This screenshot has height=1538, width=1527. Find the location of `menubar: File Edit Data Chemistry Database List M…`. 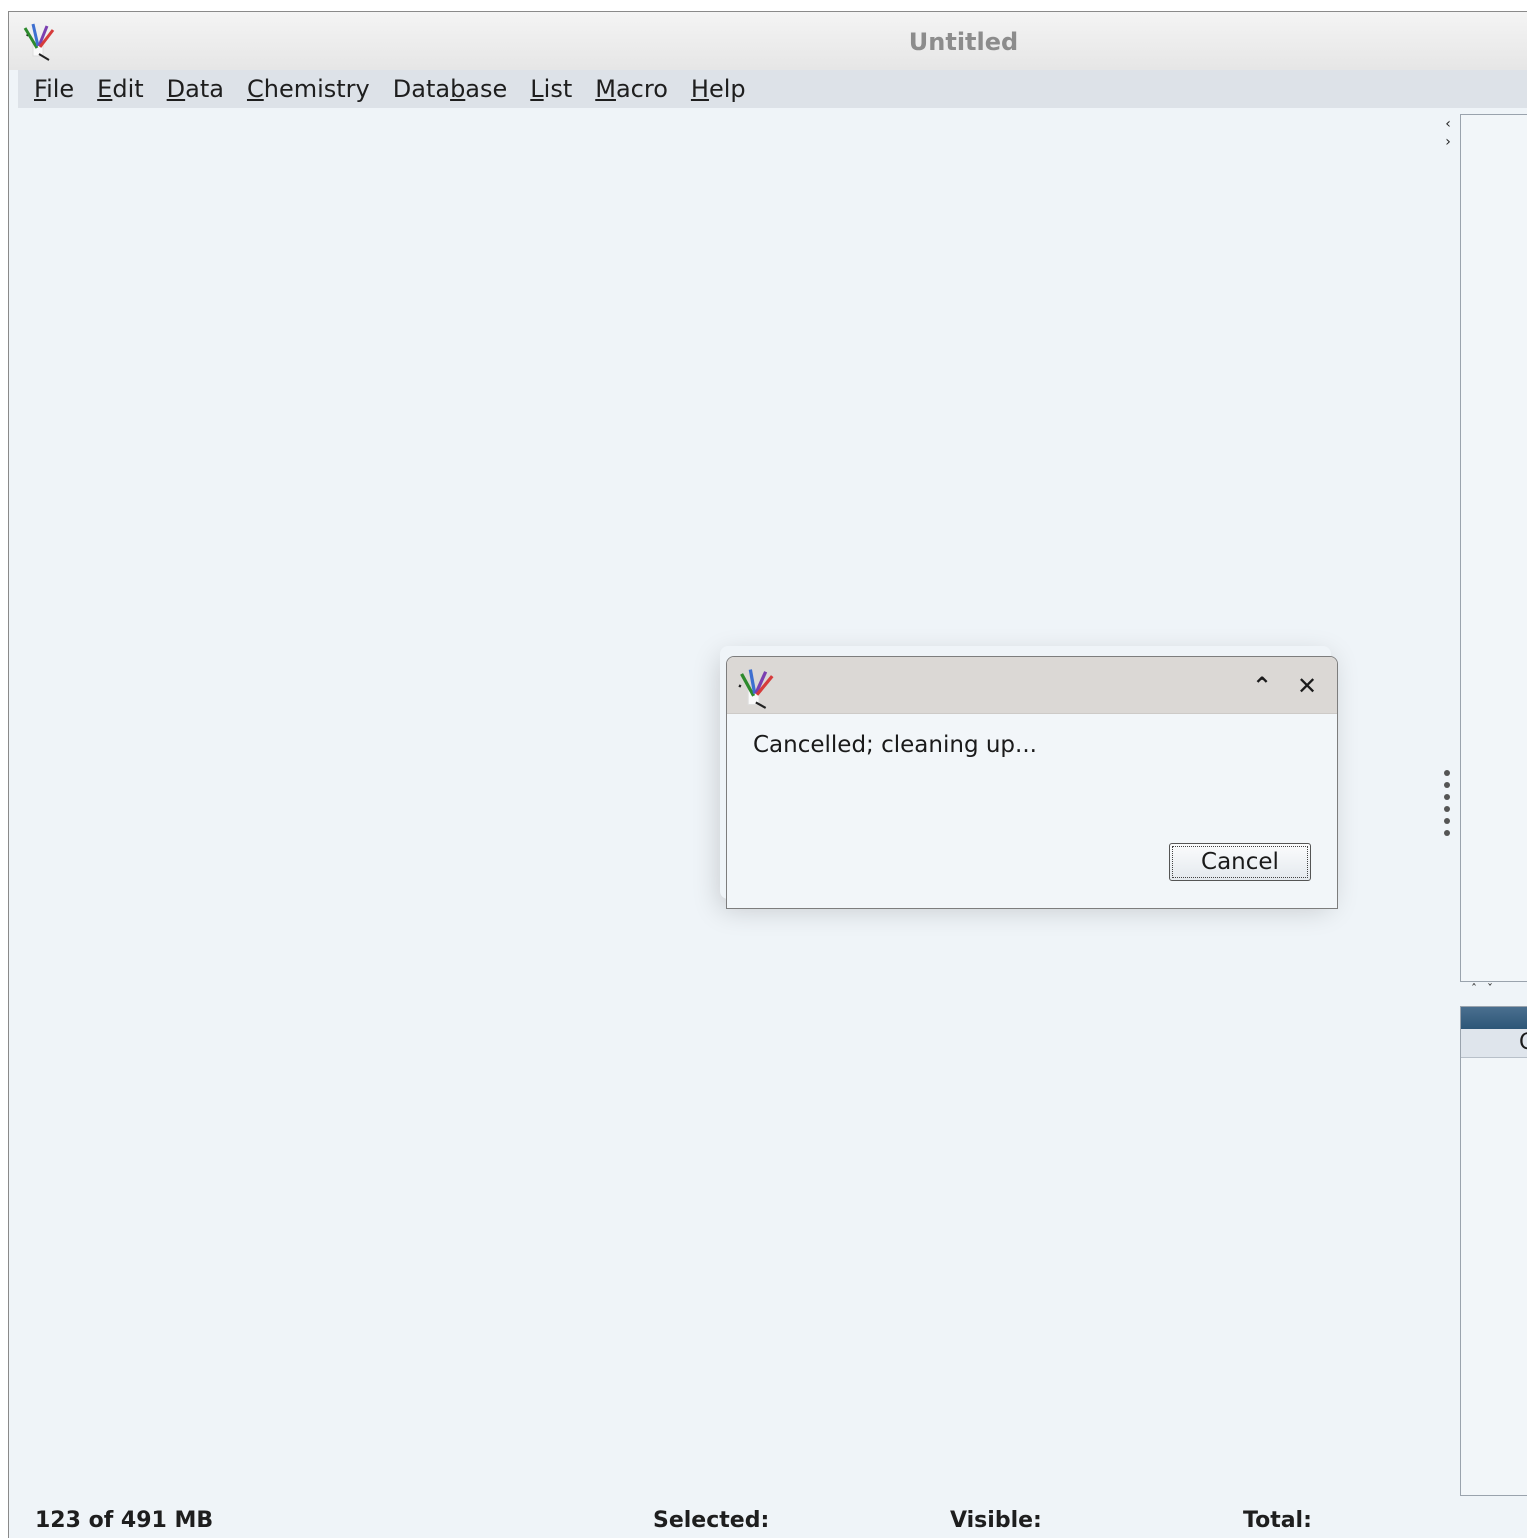

menubar: File Edit Data Chemistry Database List M… is located at coordinates (772, 89).